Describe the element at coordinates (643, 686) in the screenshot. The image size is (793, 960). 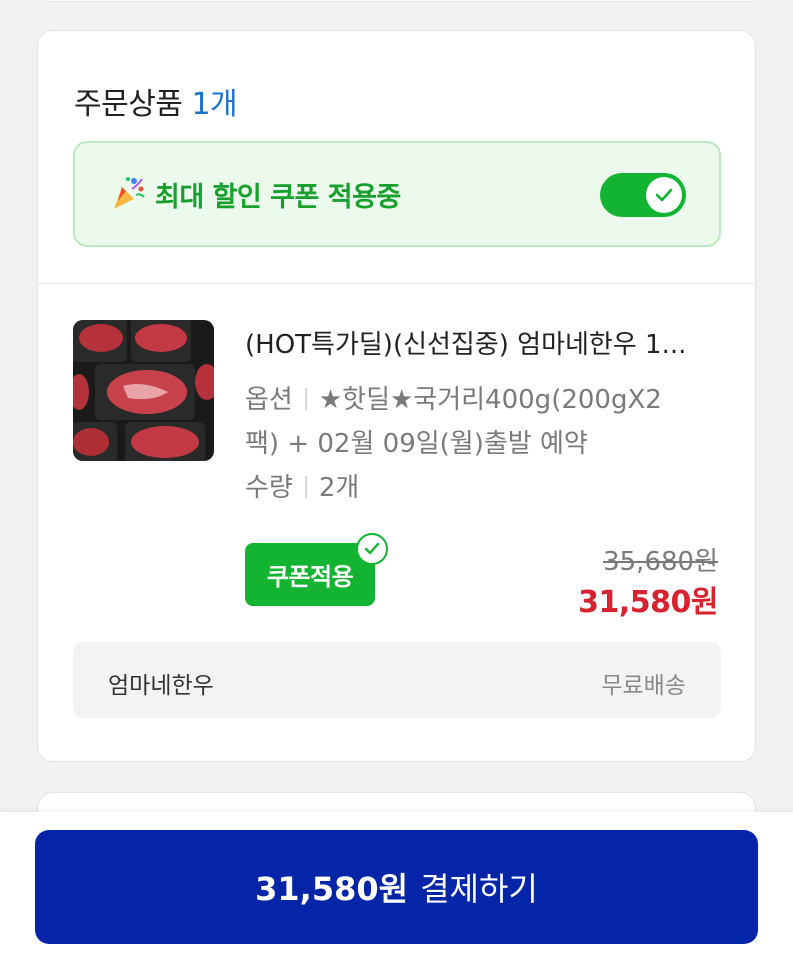
I see `shipping-fee: 무료배송` at that location.